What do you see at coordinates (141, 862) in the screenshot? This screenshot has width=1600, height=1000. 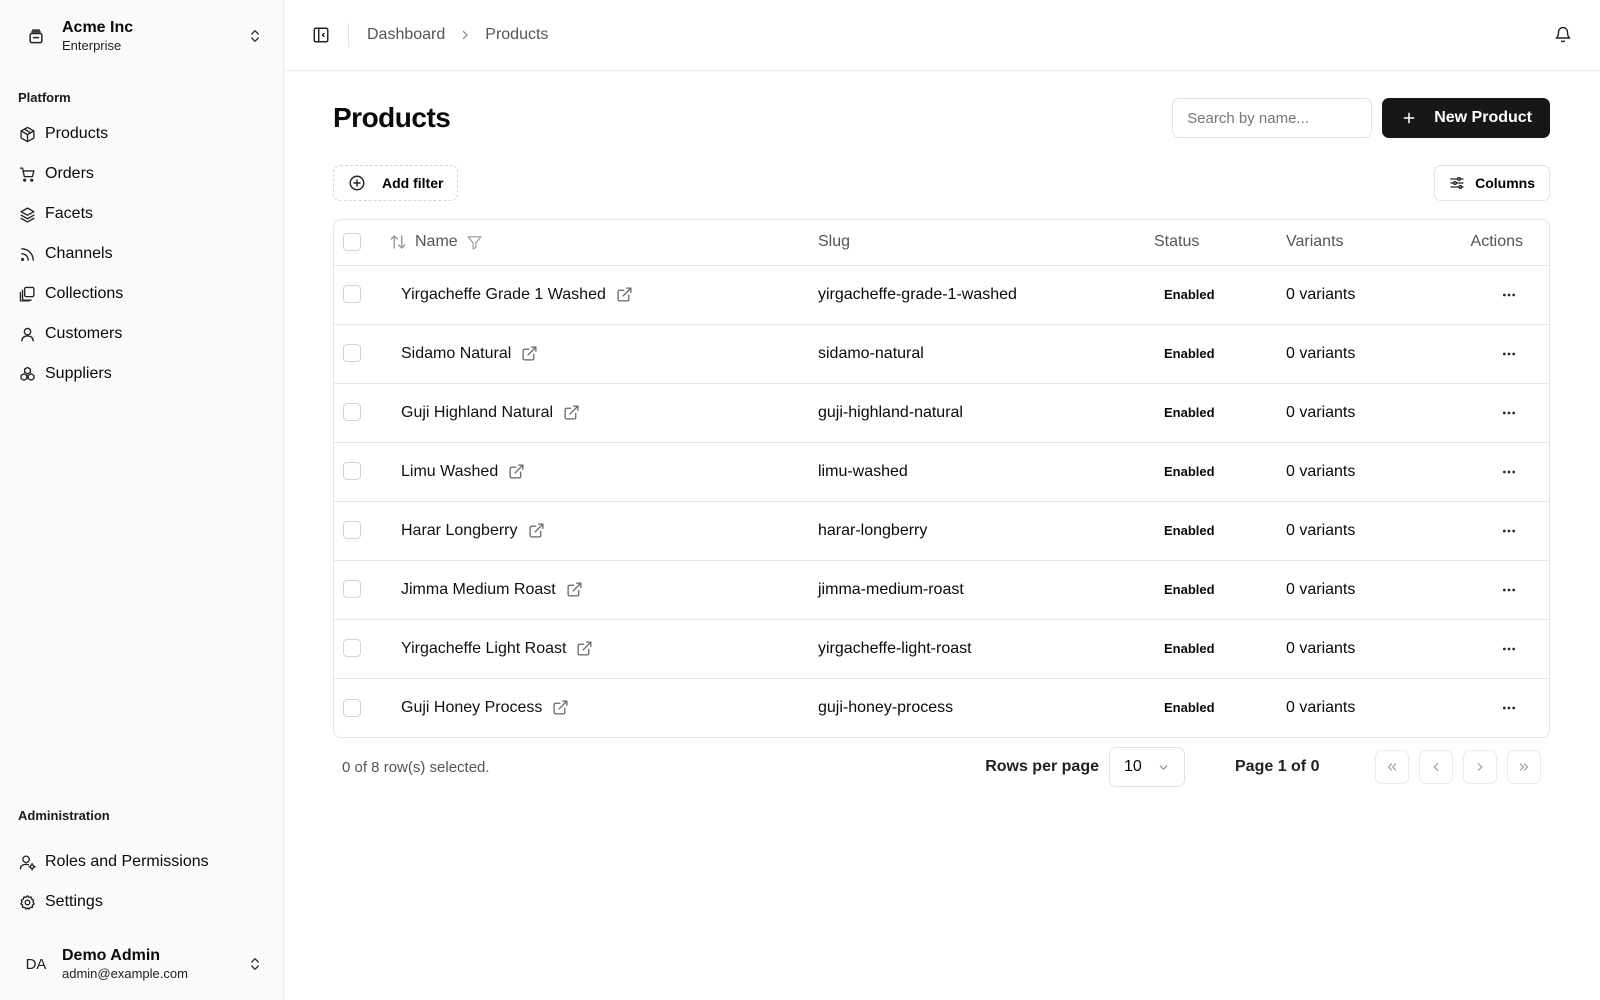 I see `sidebar-item-roles: Roles and Permissions` at bounding box center [141, 862].